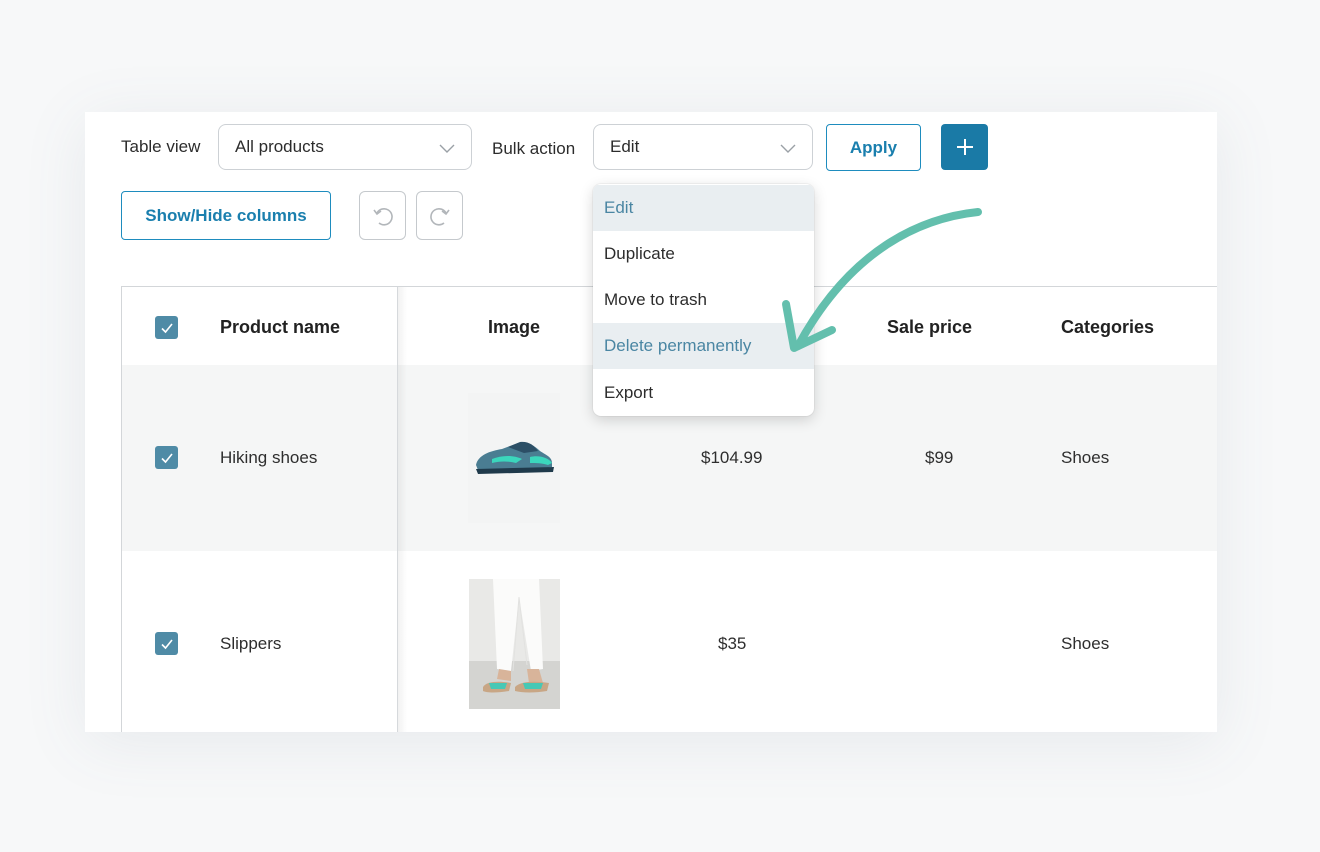 The image size is (1320, 852). What do you see at coordinates (250, 644) in the screenshot?
I see `product-name: Slippers` at bounding box center [250, 644].